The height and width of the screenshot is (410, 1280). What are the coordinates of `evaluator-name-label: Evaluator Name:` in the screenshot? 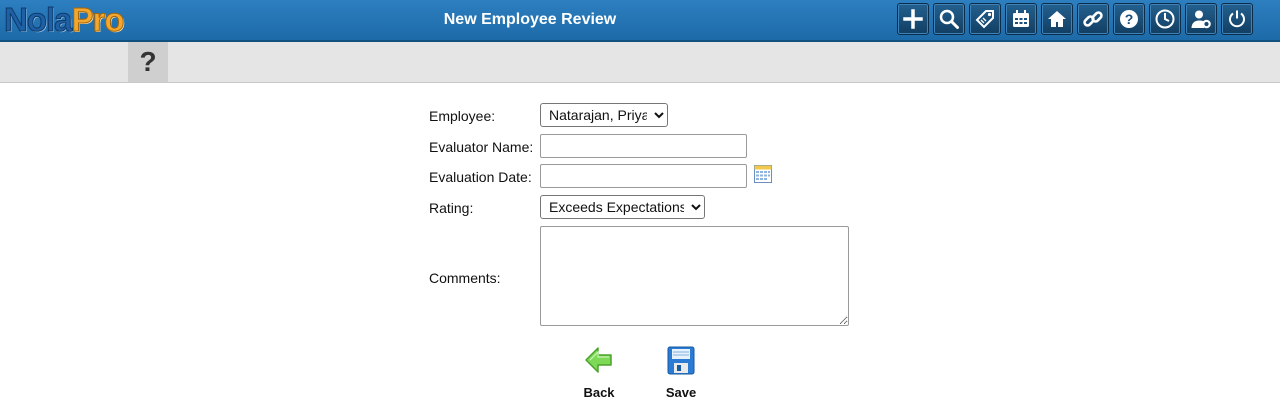 It's located at (481, 147).